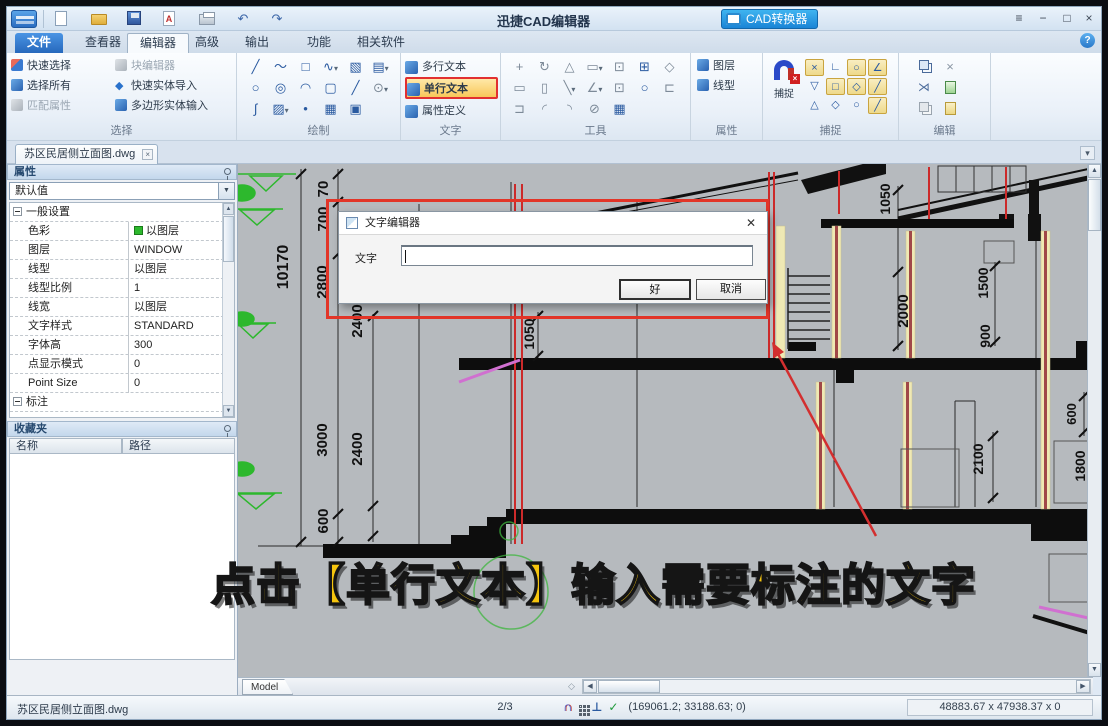  Describe the element at coordinates (577, 255) in the screenshot. I see `text-input` at that location.